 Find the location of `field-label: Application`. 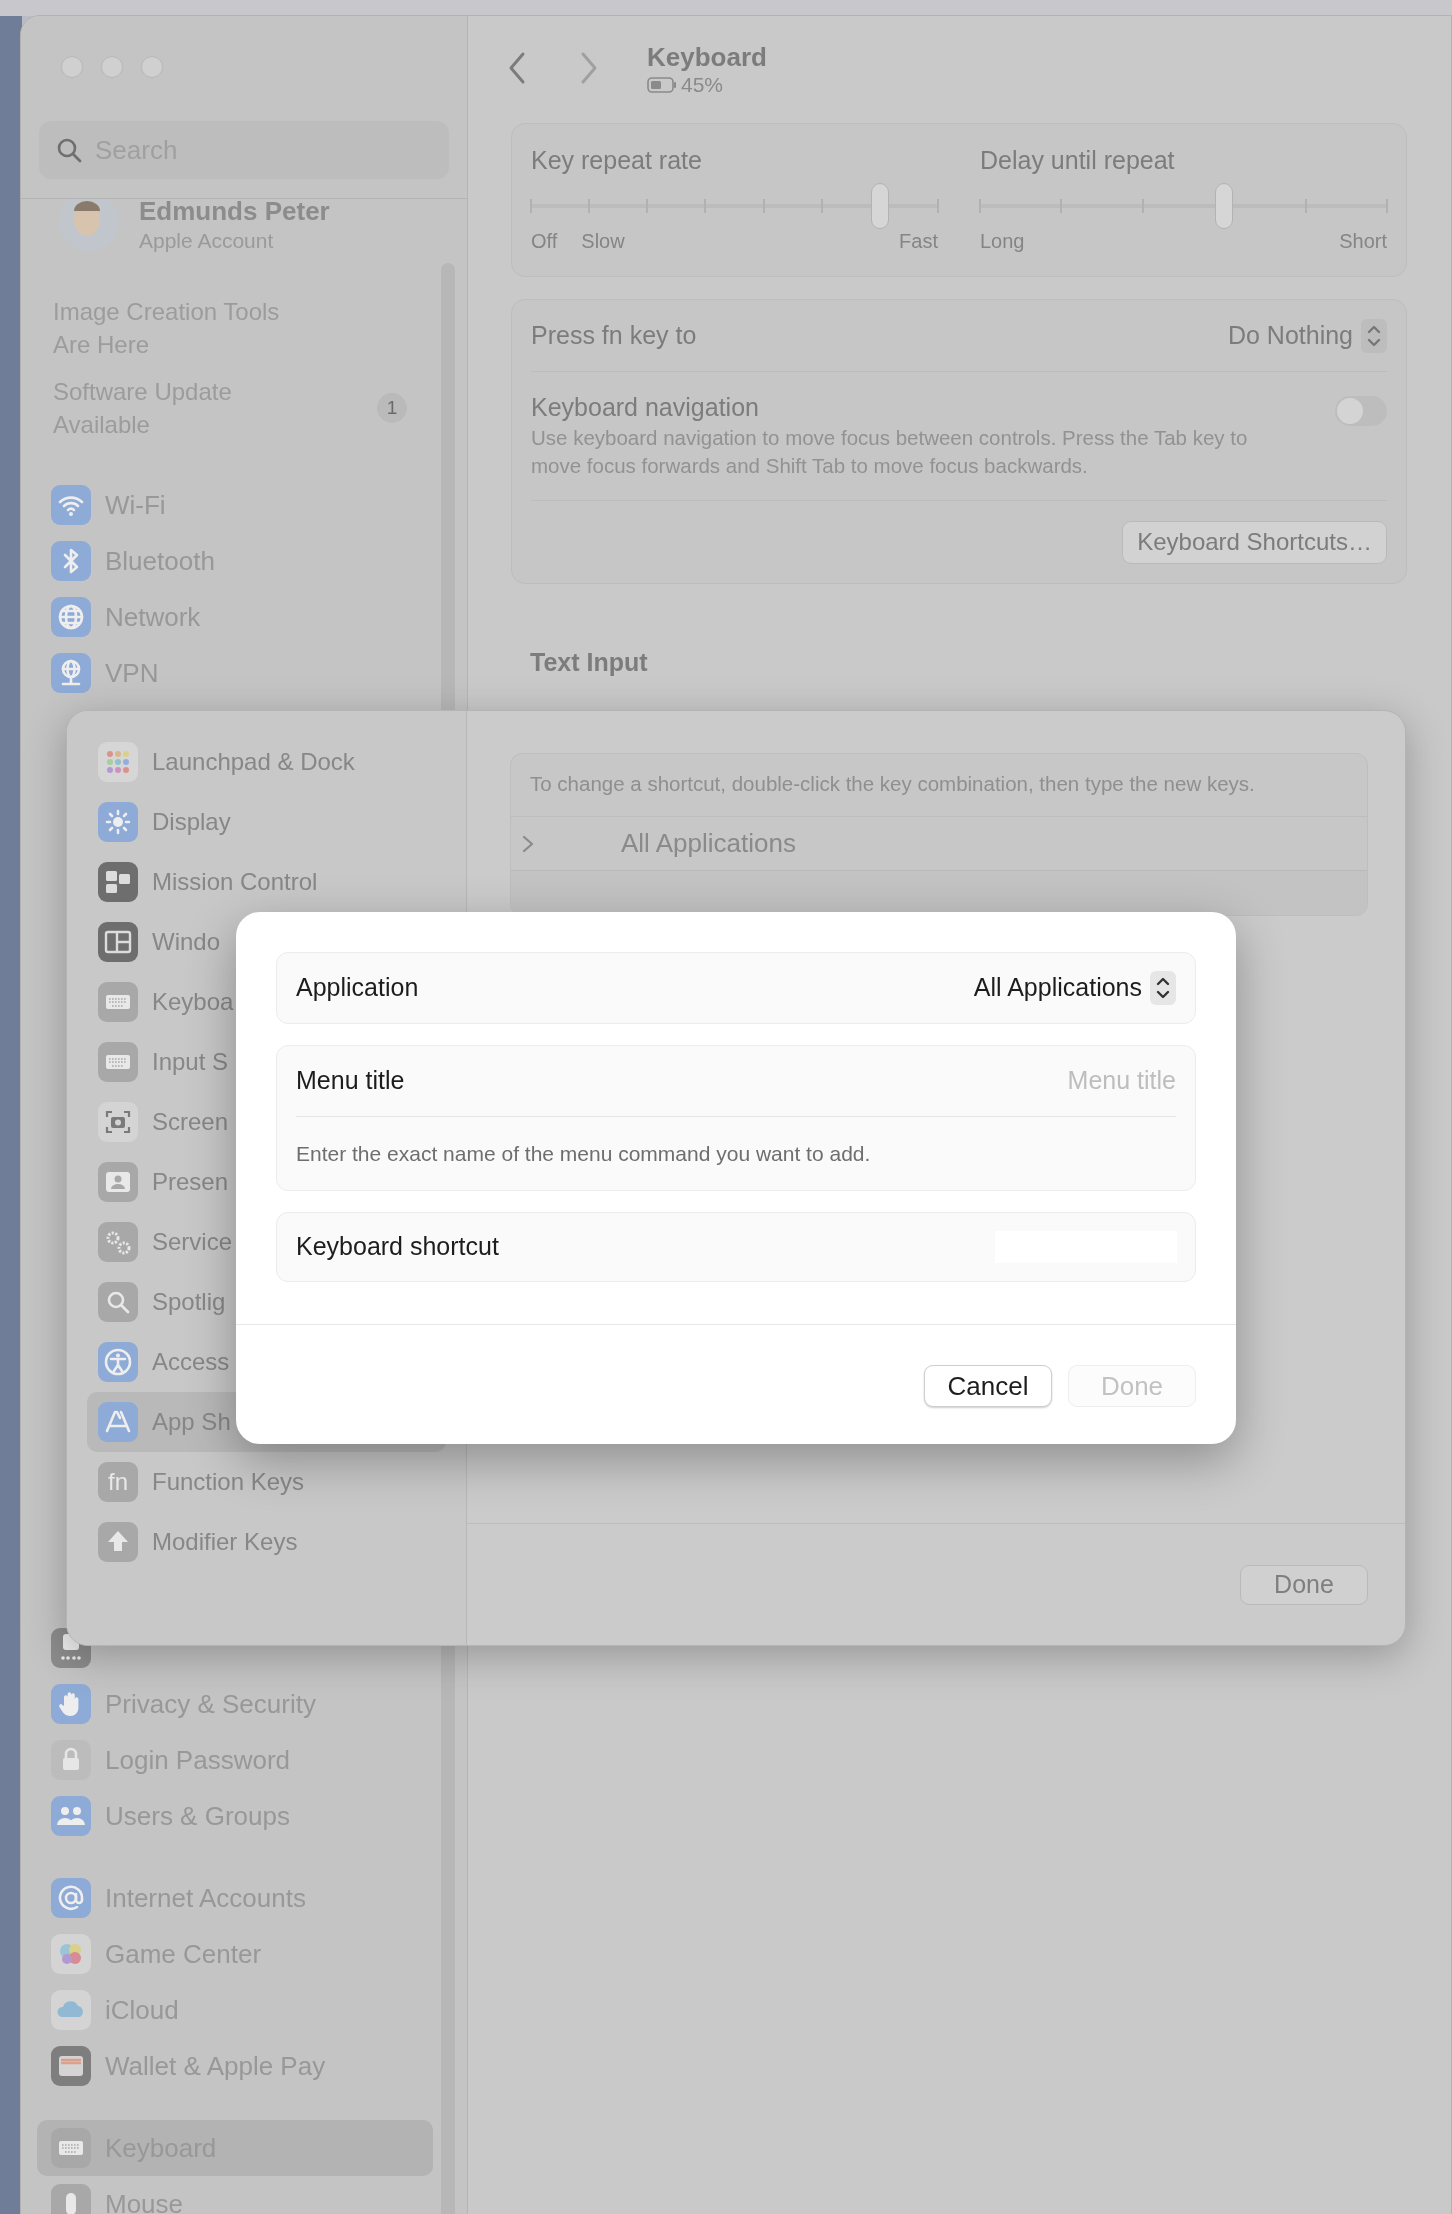

field-label: Application is located at coordinates (357, 988).